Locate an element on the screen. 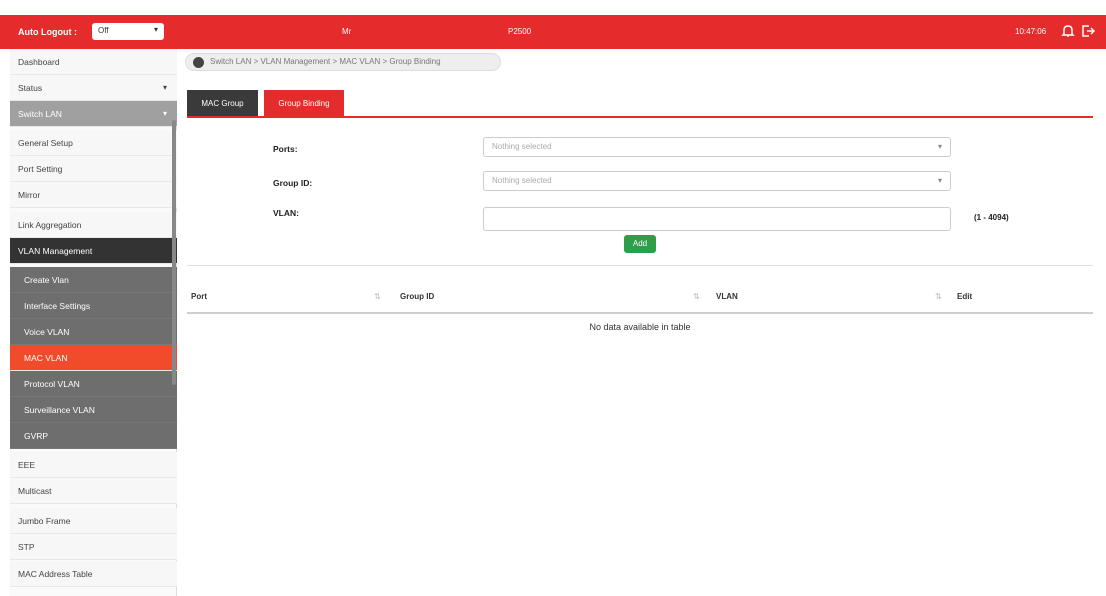 The image size is (1106, 596). tab-group-binding: Group Binding is located at coordinates (304, 103).